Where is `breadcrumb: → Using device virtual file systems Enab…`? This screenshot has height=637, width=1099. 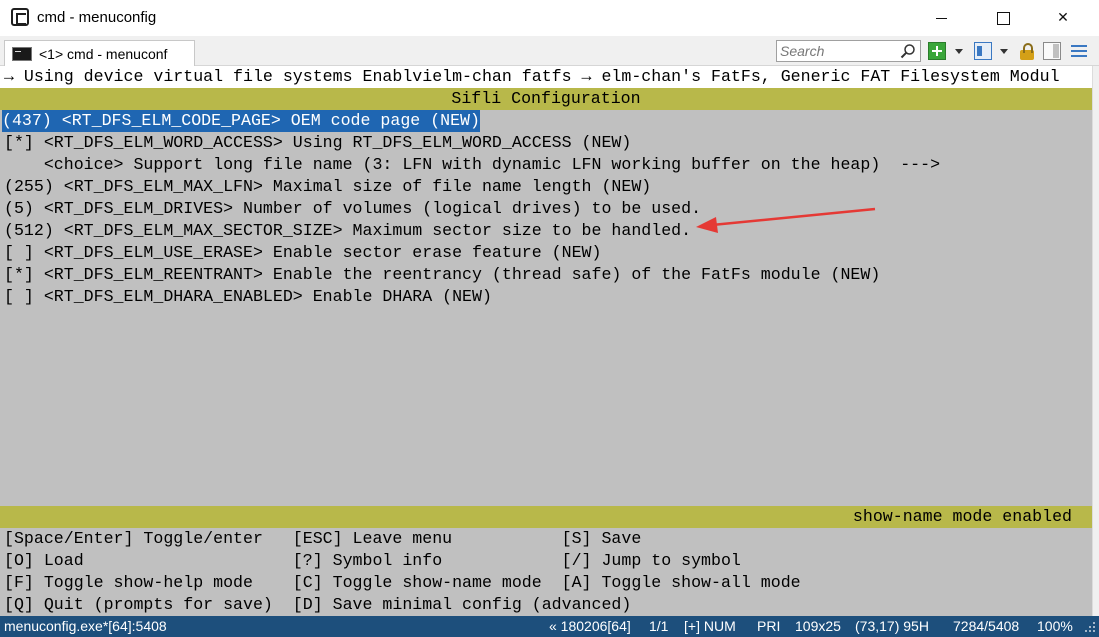
breadcrumb: → Using device virtual file systems Enab… is located at coordinates (546, 77).